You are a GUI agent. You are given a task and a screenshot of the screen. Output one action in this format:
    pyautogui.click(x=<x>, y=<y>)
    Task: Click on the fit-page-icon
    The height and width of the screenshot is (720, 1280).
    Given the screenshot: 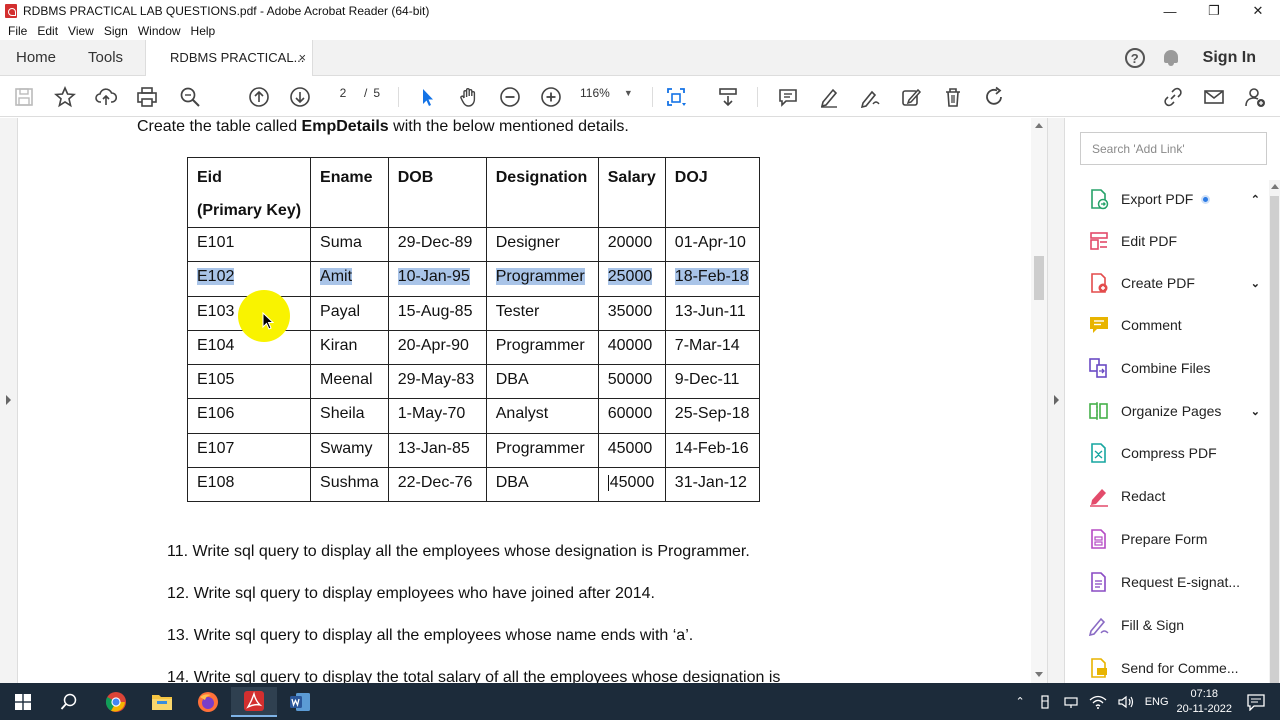 What is the action you would take?
    pyautogui.click(x=676, y=97)
    